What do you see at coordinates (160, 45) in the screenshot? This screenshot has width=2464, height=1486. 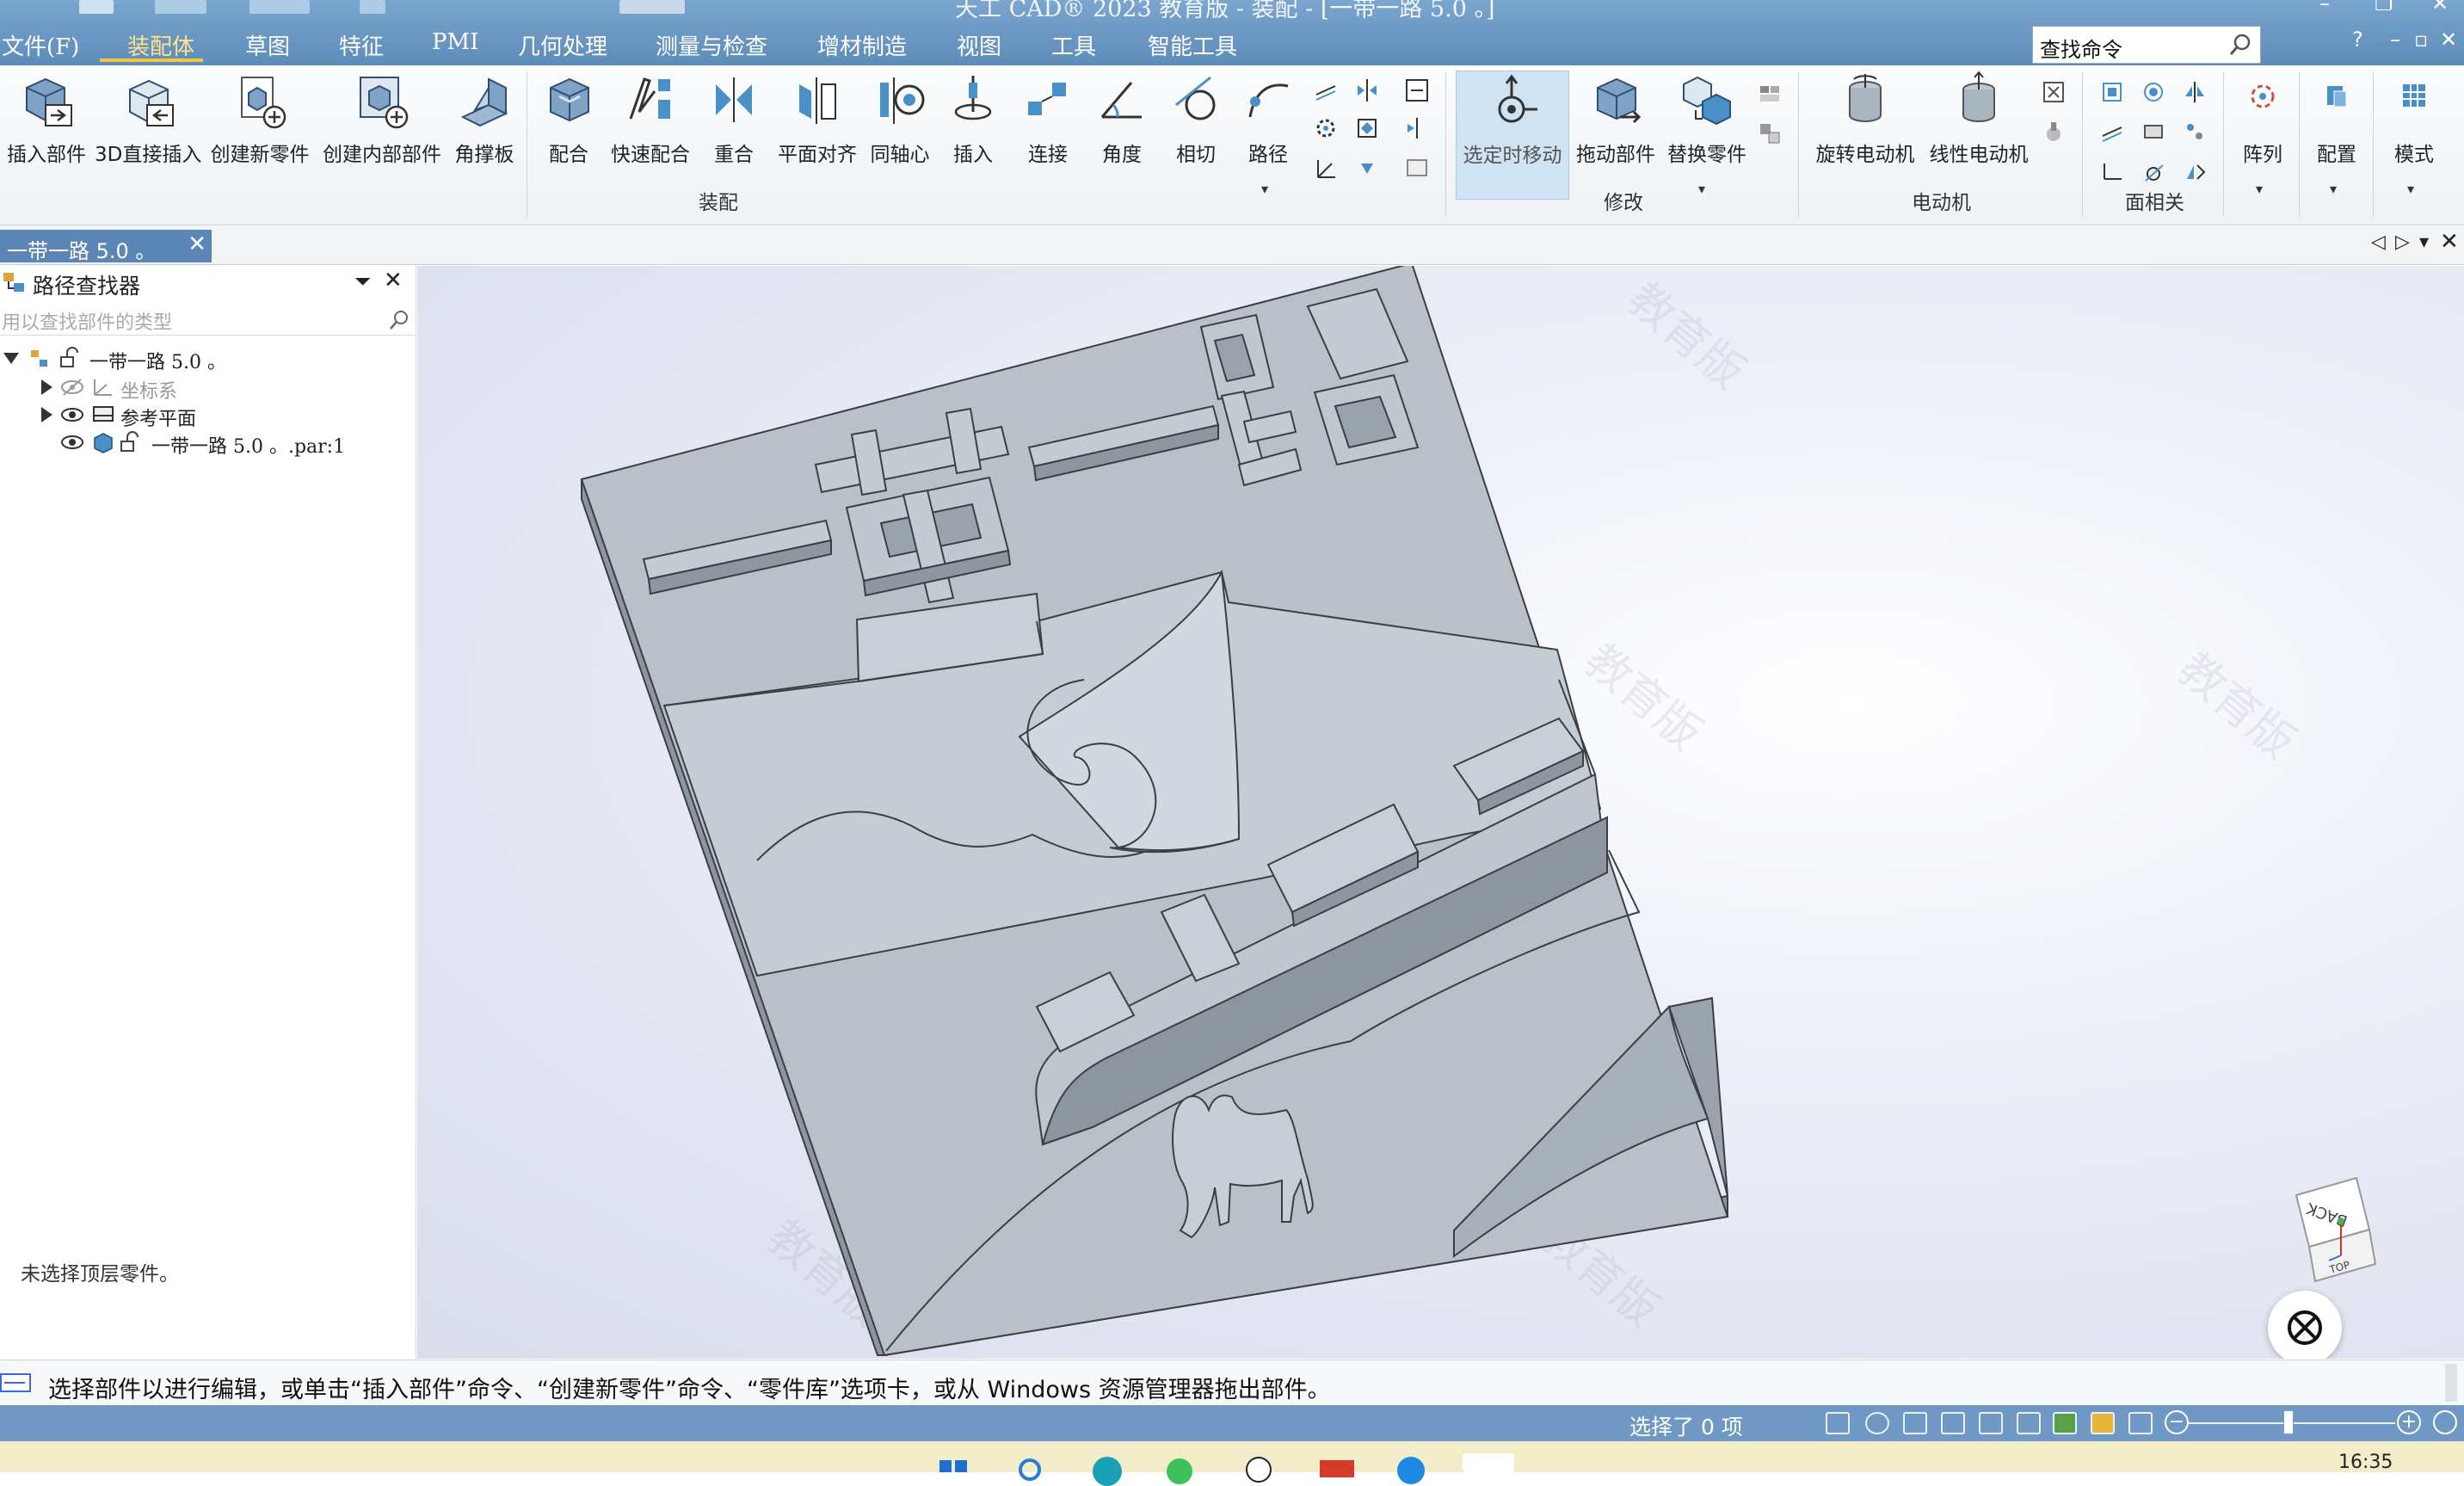 I see `tab-assembly: 装配体` at bounding box center [160, 45].